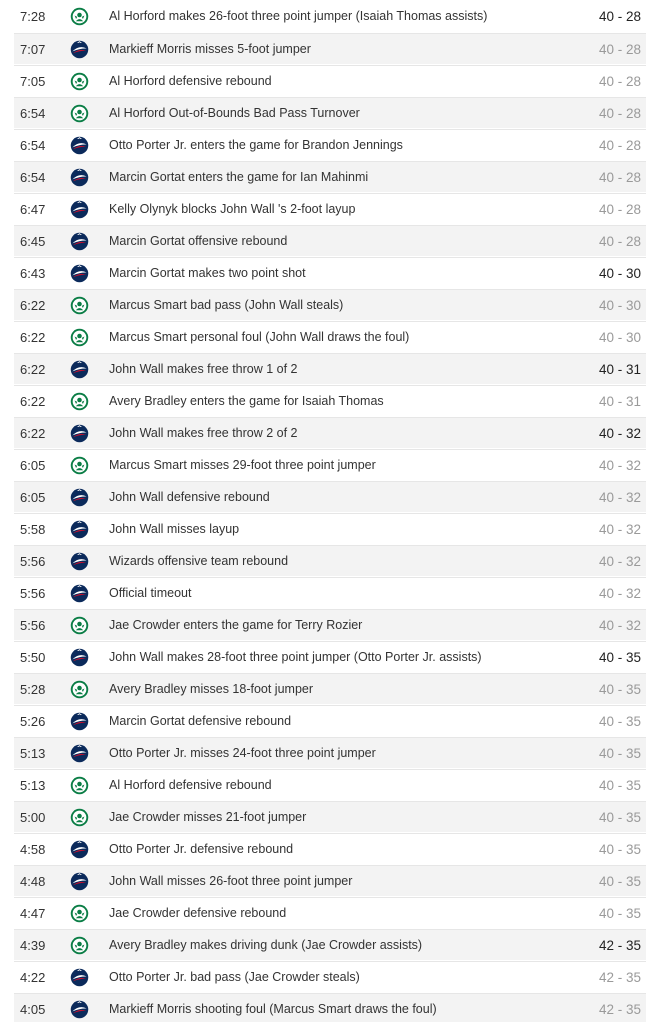  What do you see at coordinates (226, 305) in the screenshot?
I see `play-description: Marcus Smart bad pass (John Wall steals)` at bounding box center [226, 305].